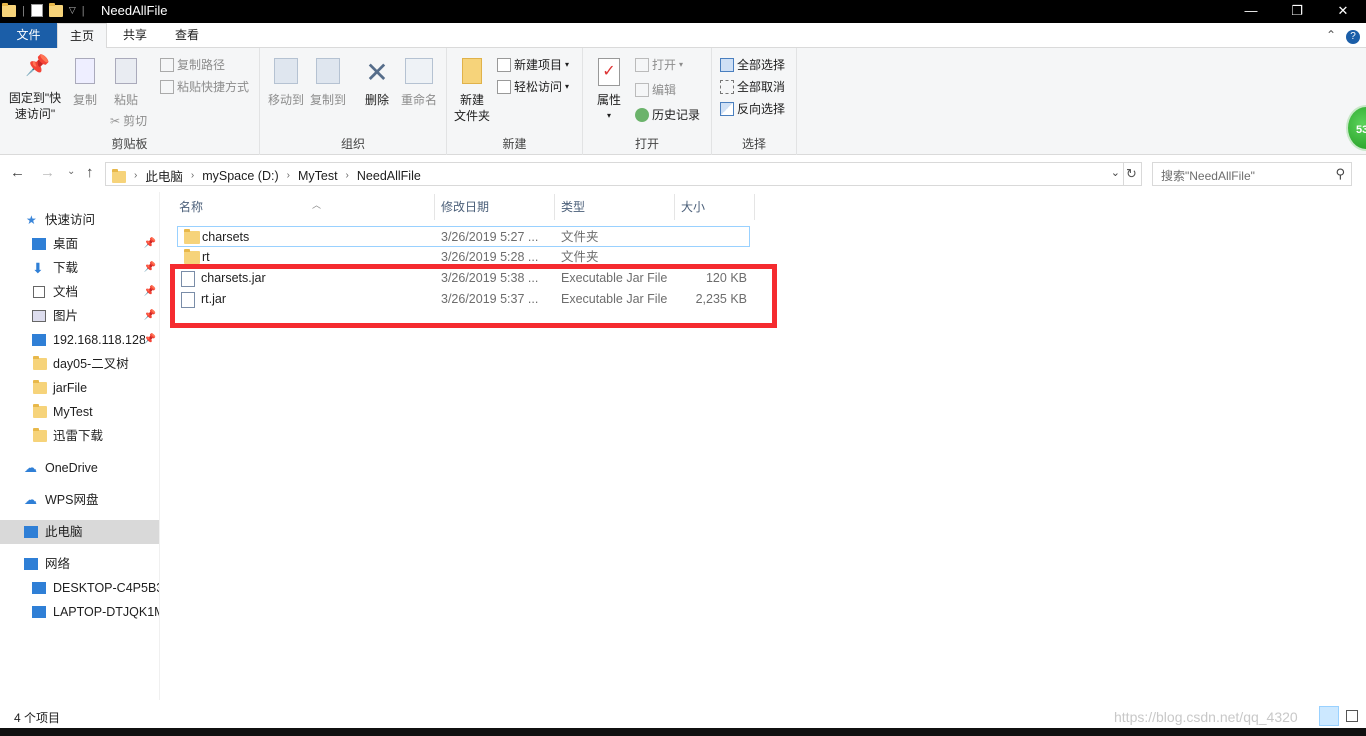 Image resolution: width=1366 pixels, height=736 pixels. Describe the element at coordinates (91, 364) in the screenshot. I see `nav-item-label: day05-二叉树` at that location.